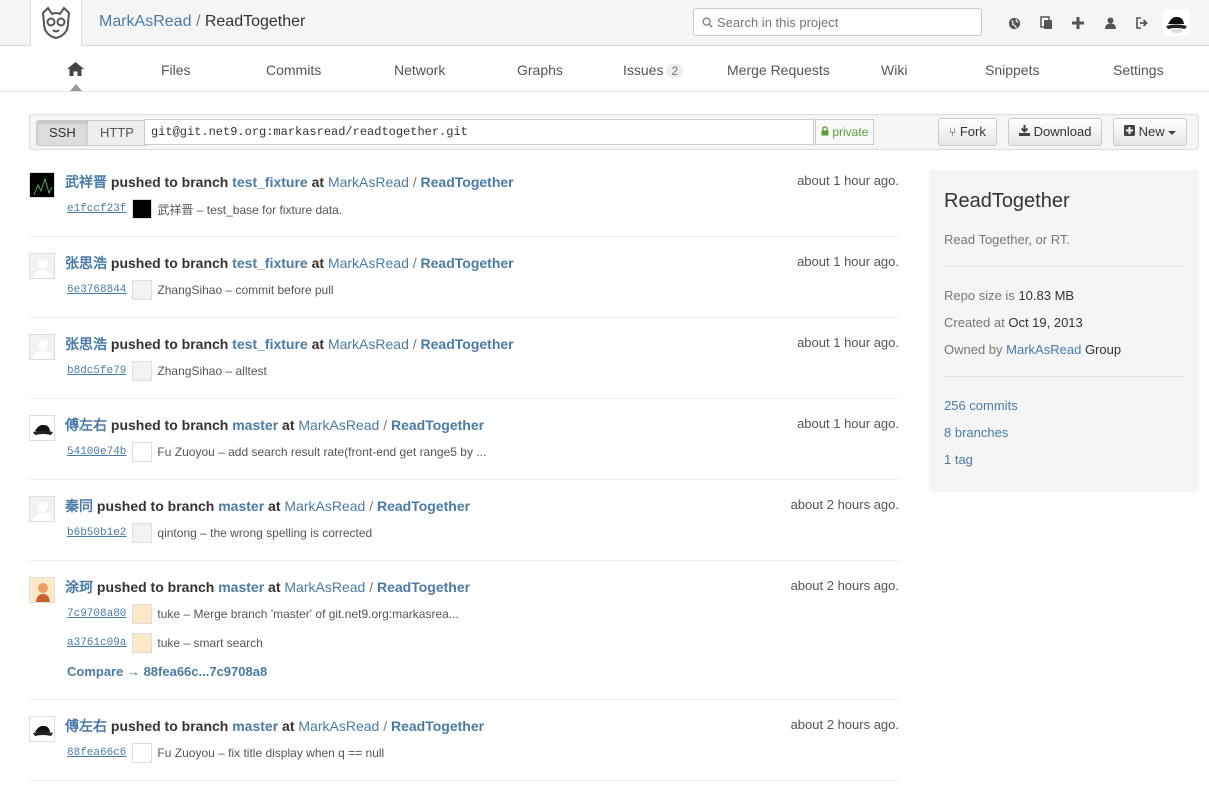 The width and height of the screenshot is (1209, 799). Describe the element at coordinates (75, 70) in the screenshot. I see `home-icon` at that location.